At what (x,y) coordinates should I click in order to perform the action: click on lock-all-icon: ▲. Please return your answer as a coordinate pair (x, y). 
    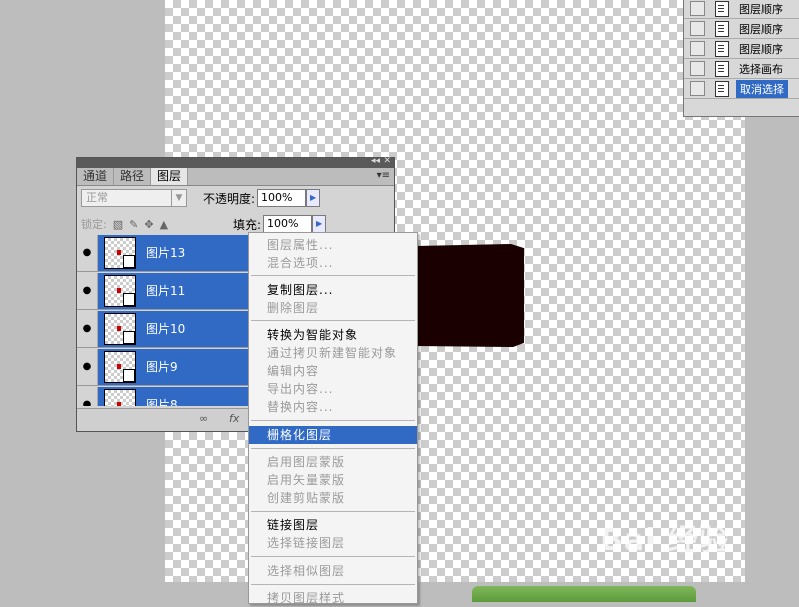
    Looking at the image, I should click on (164, 224).